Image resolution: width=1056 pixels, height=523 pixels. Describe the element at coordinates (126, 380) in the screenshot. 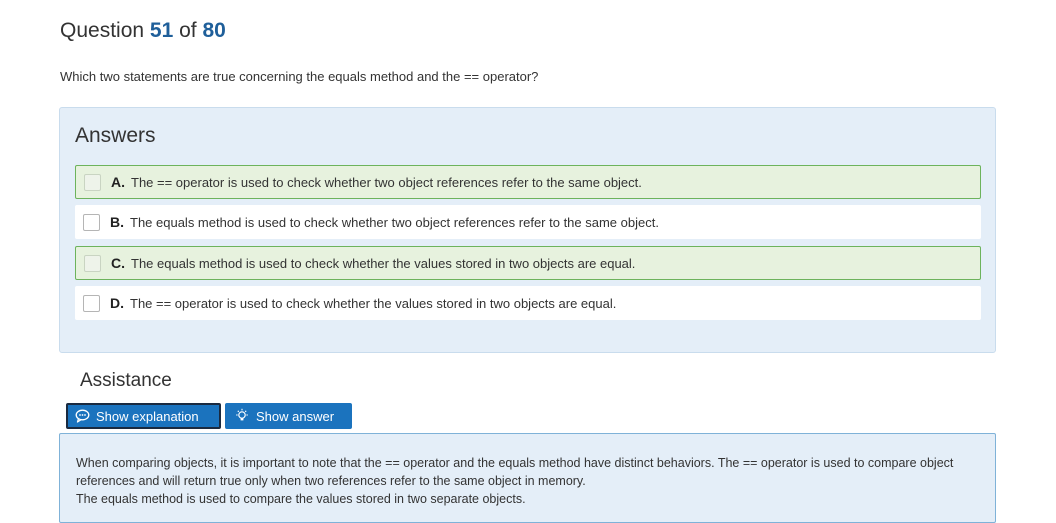

I see `assistance-title: Assistance` at that location.